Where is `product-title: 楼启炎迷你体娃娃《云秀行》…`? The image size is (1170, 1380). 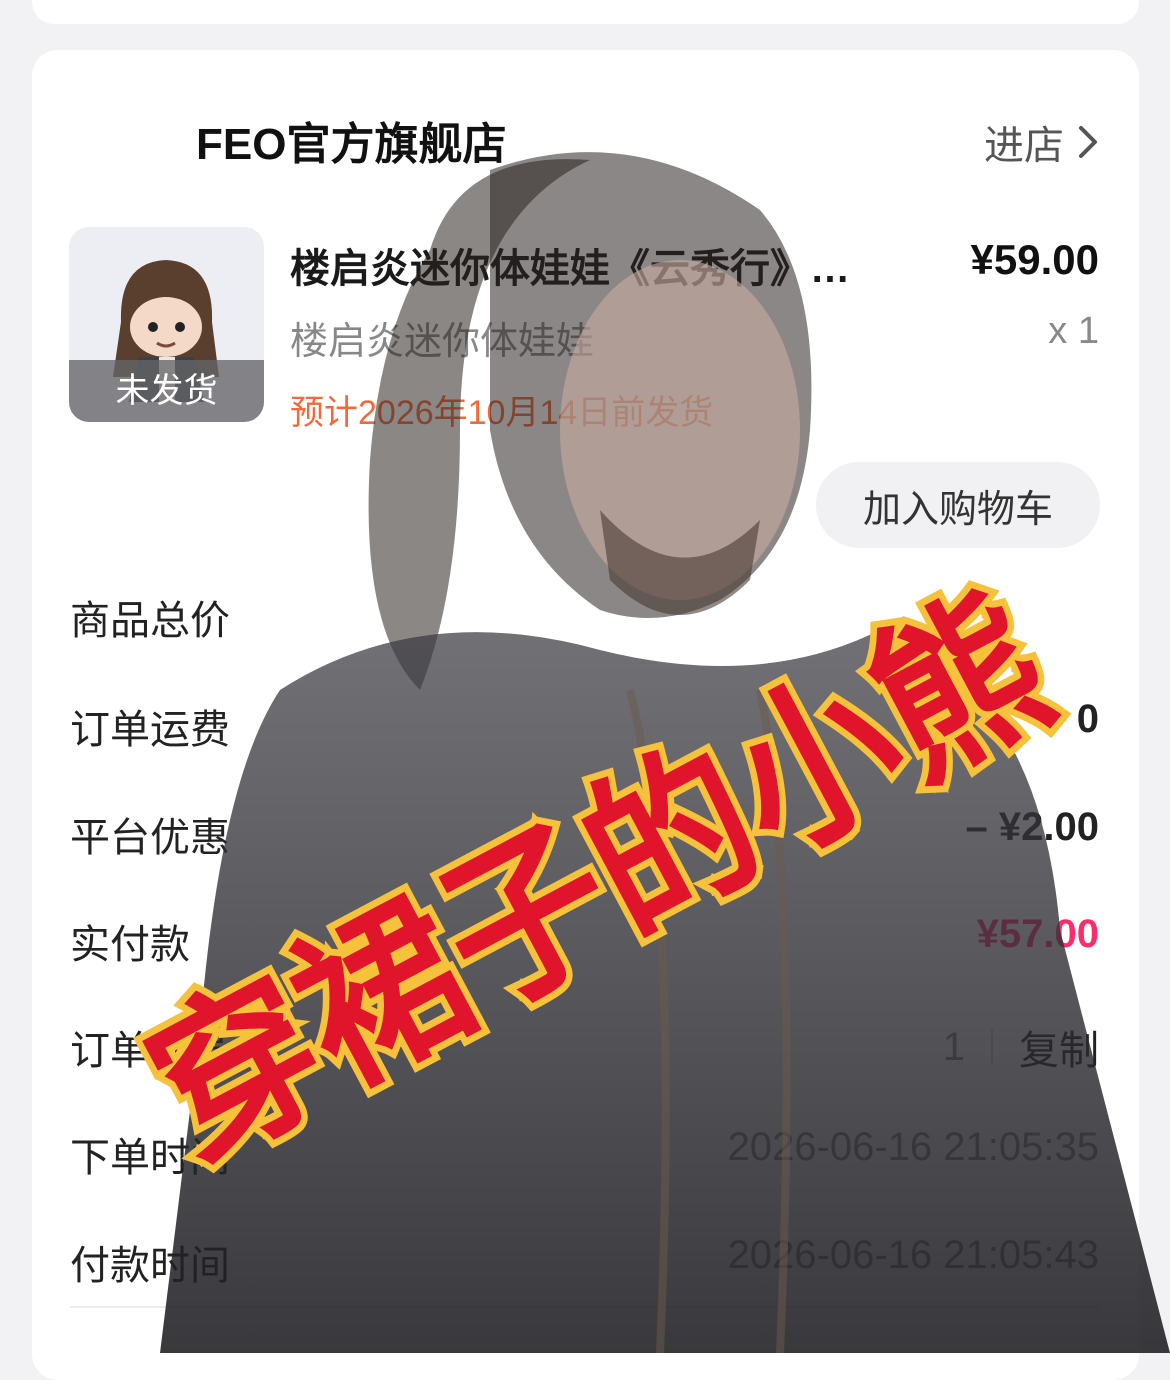
product-title: 楼启炎迷你体娃娃《云秀行》… is located at coordinates (590, 265).